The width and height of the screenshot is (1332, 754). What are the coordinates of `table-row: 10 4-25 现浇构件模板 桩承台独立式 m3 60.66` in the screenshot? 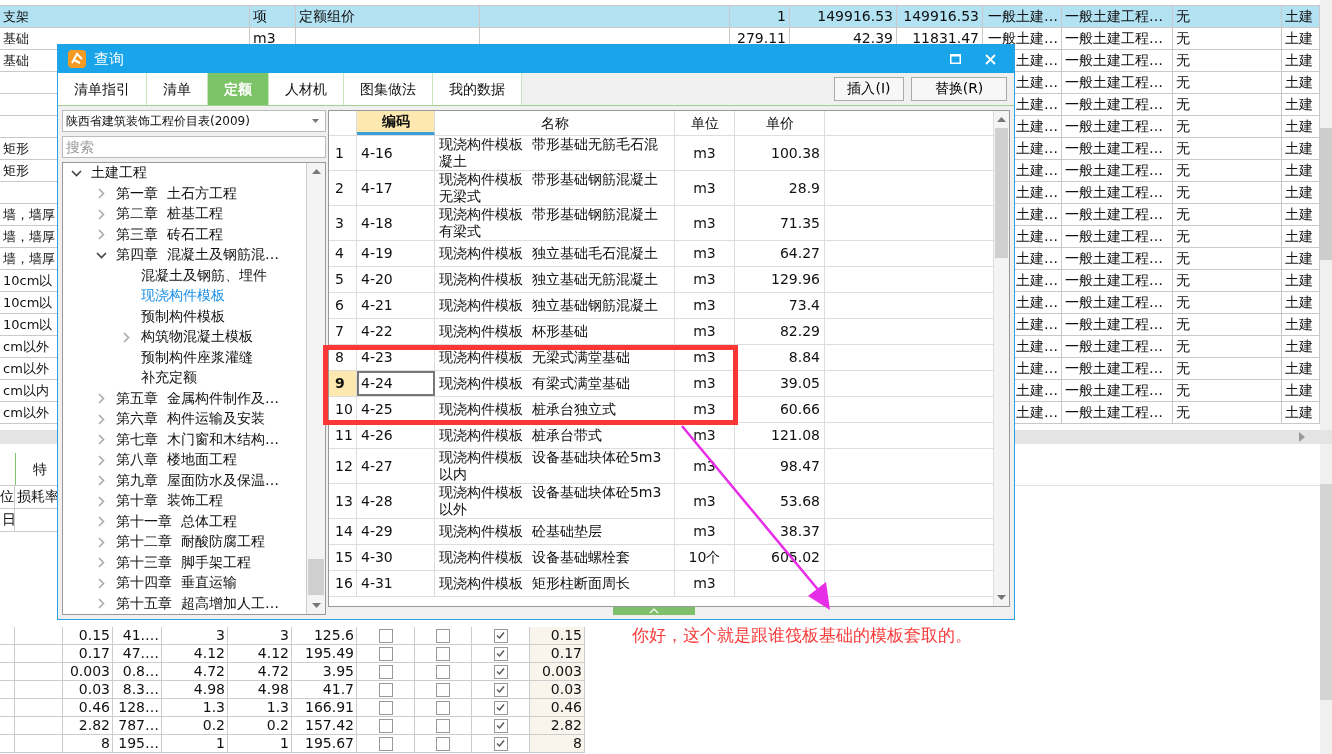 It's located at (661, 410).